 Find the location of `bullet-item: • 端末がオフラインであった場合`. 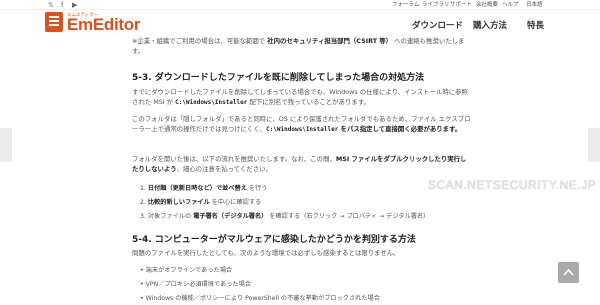

bullet-item: • 端末がオフラインであった場合 is located at coordinates (186, 270).